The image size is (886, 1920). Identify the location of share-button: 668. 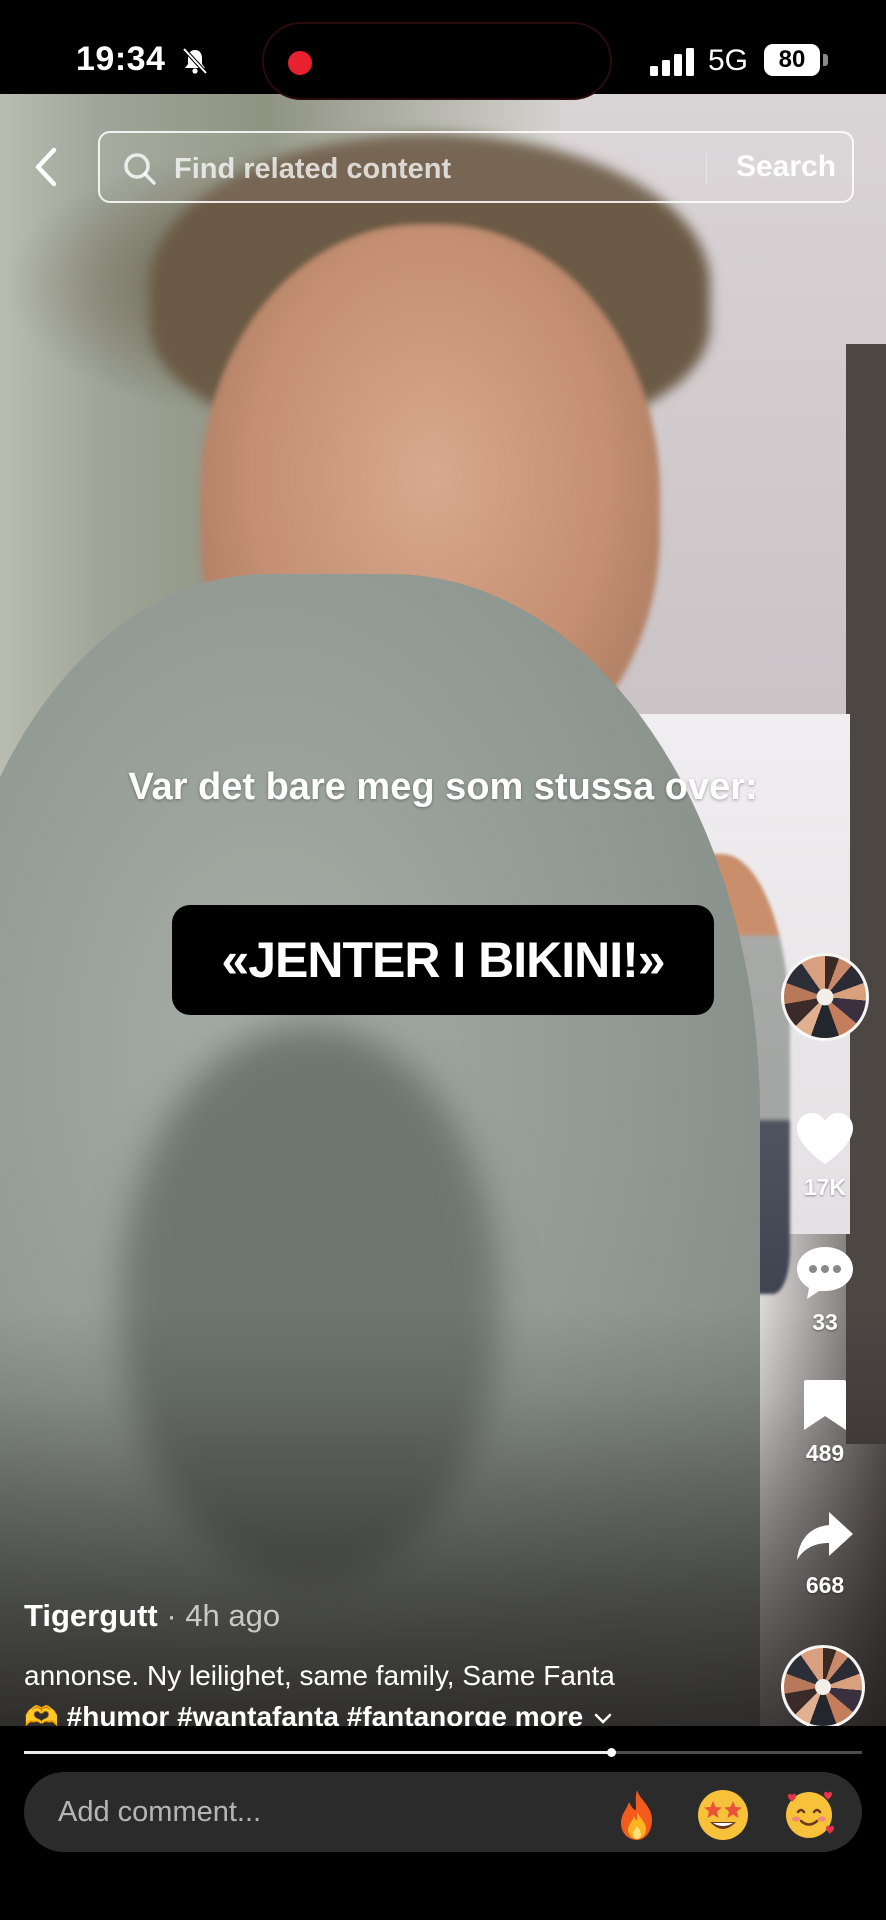
(825, 1554).